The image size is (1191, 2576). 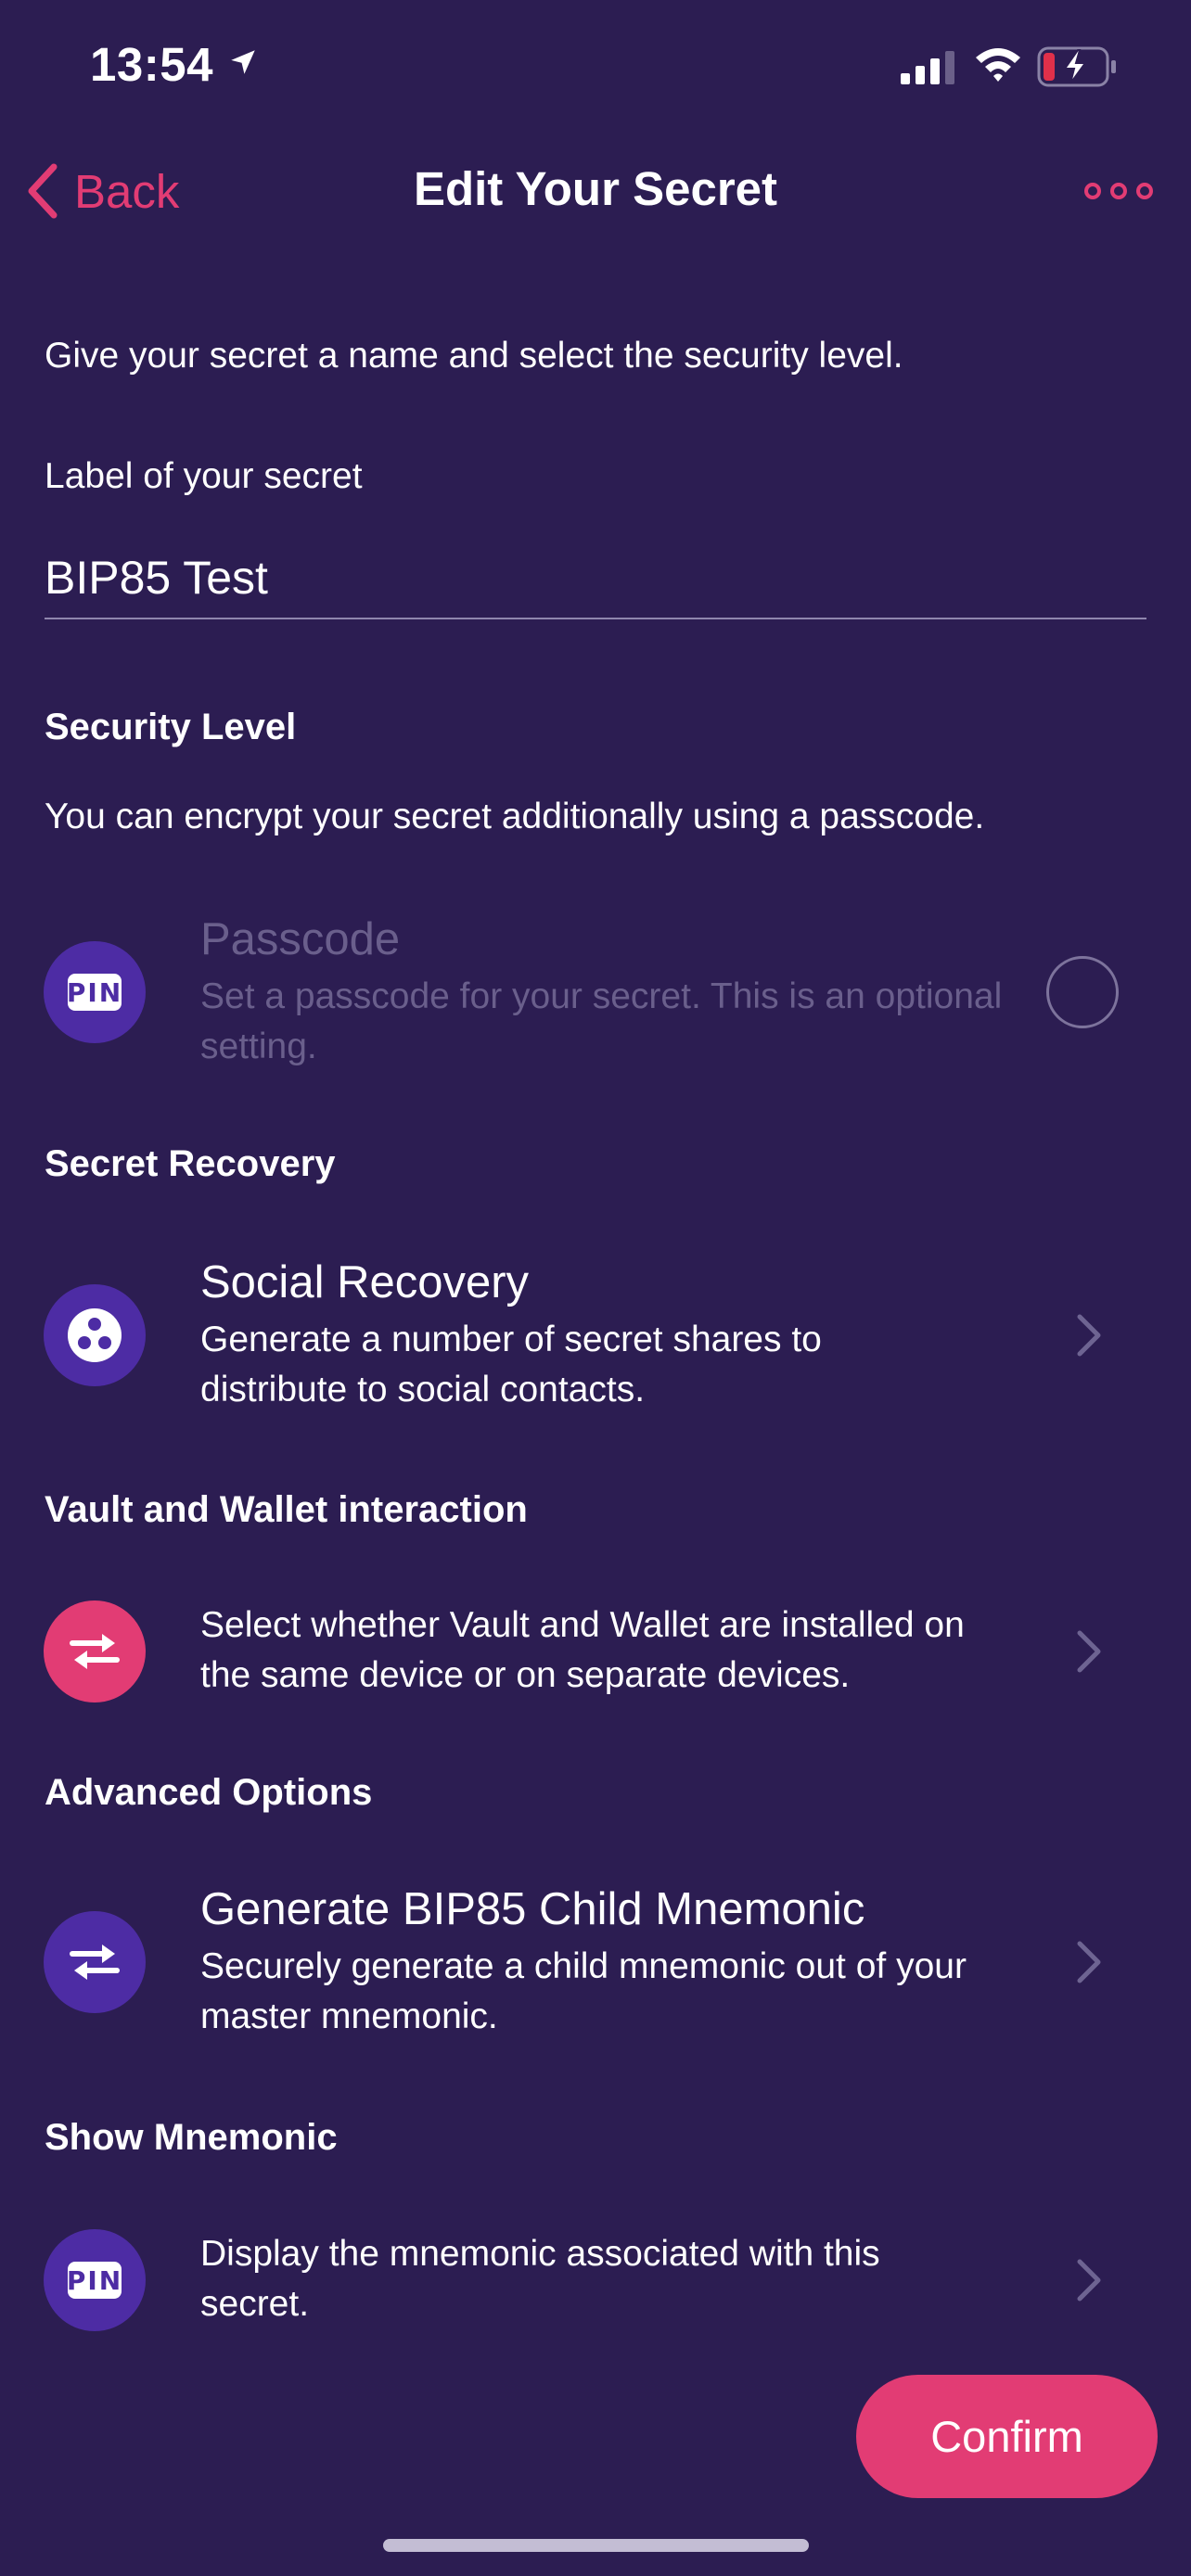 I want to click on page-title: Edit Your Secret, so click(x=595, y=188).